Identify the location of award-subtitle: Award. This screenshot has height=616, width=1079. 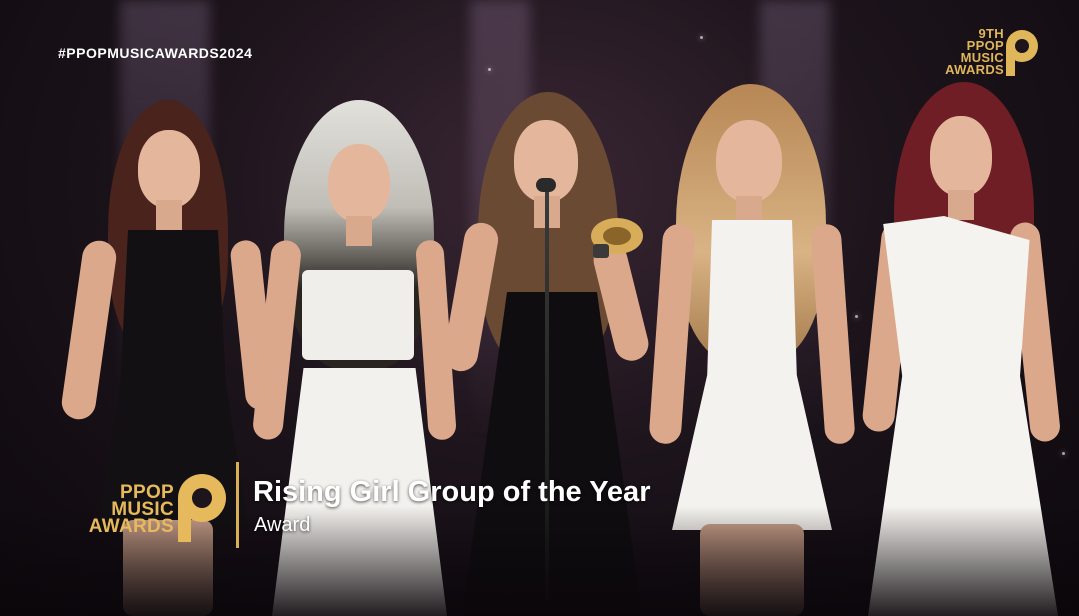
(282, 525).